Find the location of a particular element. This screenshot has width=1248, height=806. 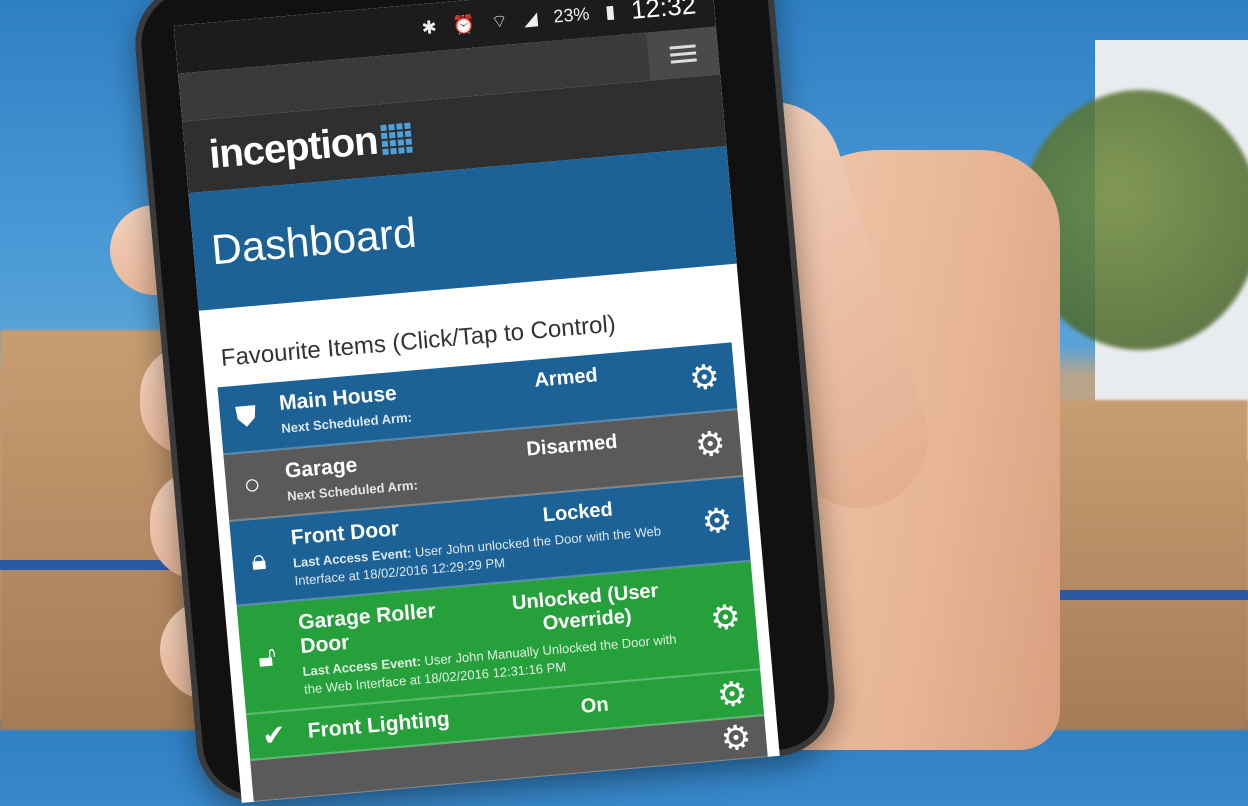

logo-dots-icon is located at coordinates (396, 139).